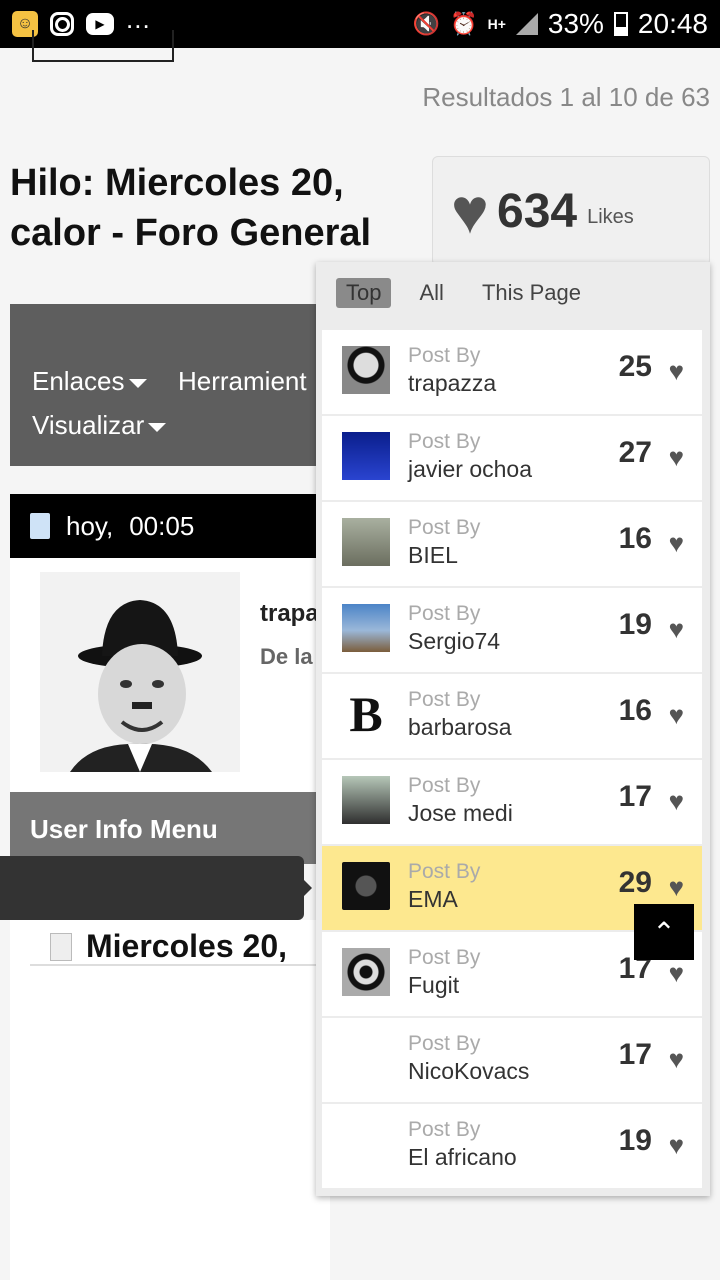 This screenshot has width=720, height=1280. I want to click on battery-percent: 33%, so click(575, 23).